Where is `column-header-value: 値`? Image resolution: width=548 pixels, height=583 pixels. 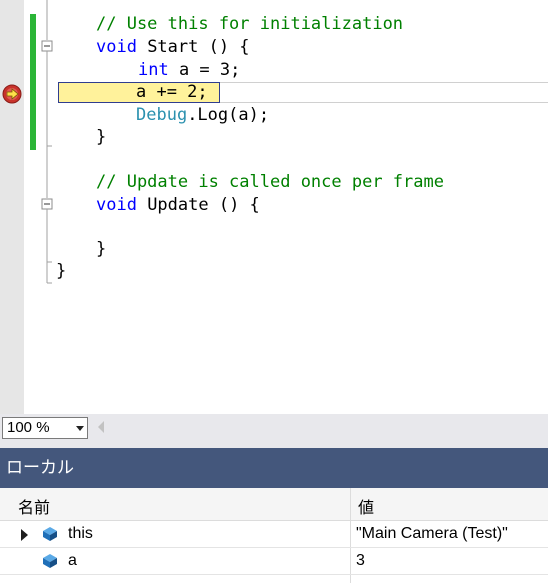
column-header-value: 値 is located at coordinates (366, 506).